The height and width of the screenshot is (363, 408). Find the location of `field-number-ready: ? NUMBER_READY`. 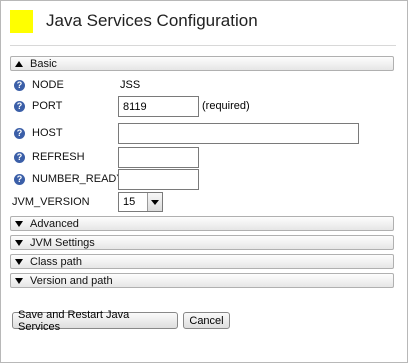

field-number-ready: ? NUMBER_READY is located at coordinates (106, 179).